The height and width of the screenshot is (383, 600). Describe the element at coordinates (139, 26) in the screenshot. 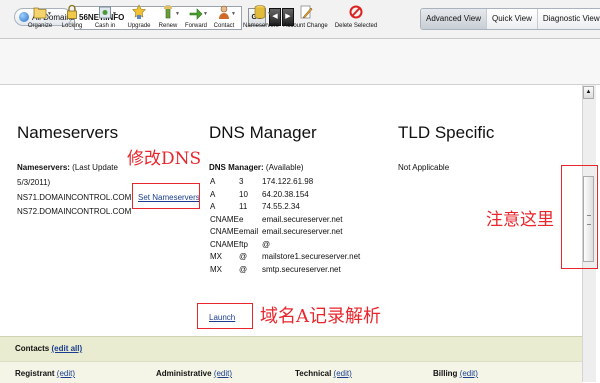

I see `upgrade-label: Upgrade` at that location.